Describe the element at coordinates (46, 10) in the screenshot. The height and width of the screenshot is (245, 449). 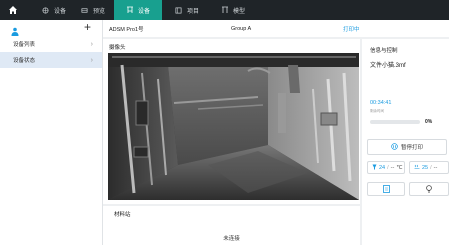
I see `globe-icon` at that location.